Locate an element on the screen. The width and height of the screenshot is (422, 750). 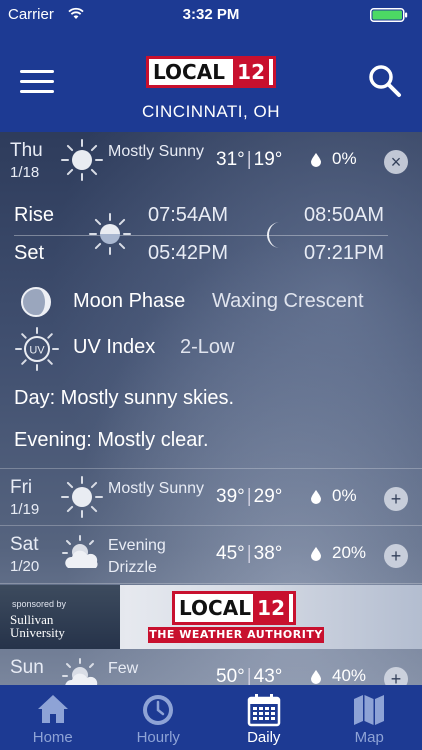
uv-icon: UV is located at coordinates (37, 349).